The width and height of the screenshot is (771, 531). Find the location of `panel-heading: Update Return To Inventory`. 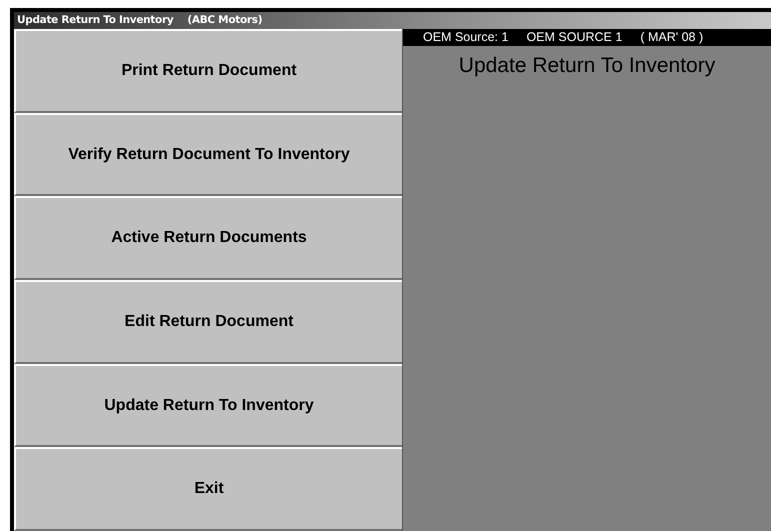

panel-heading: Update Return To Inventory is located at coordinates (587, 65).